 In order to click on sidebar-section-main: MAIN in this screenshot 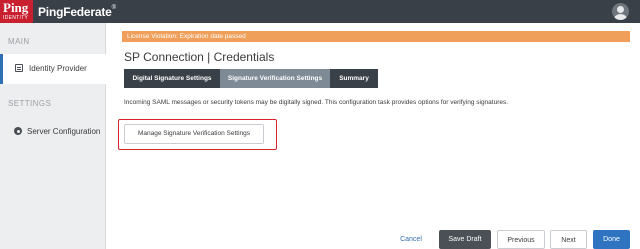, I will do `click(19, 41)`.